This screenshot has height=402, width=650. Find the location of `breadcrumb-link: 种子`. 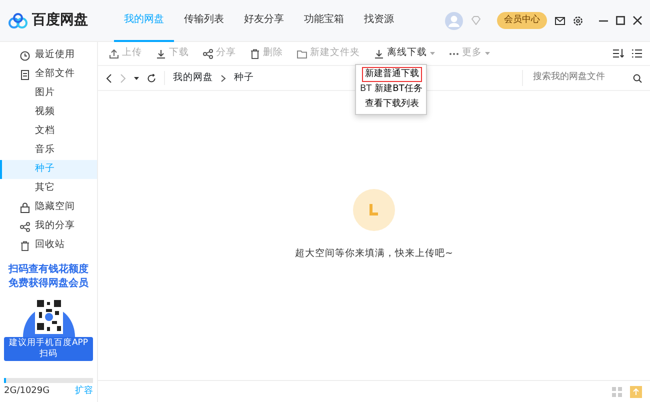

breadcrumb-link: 种子 is located at coordinates (244, 78).